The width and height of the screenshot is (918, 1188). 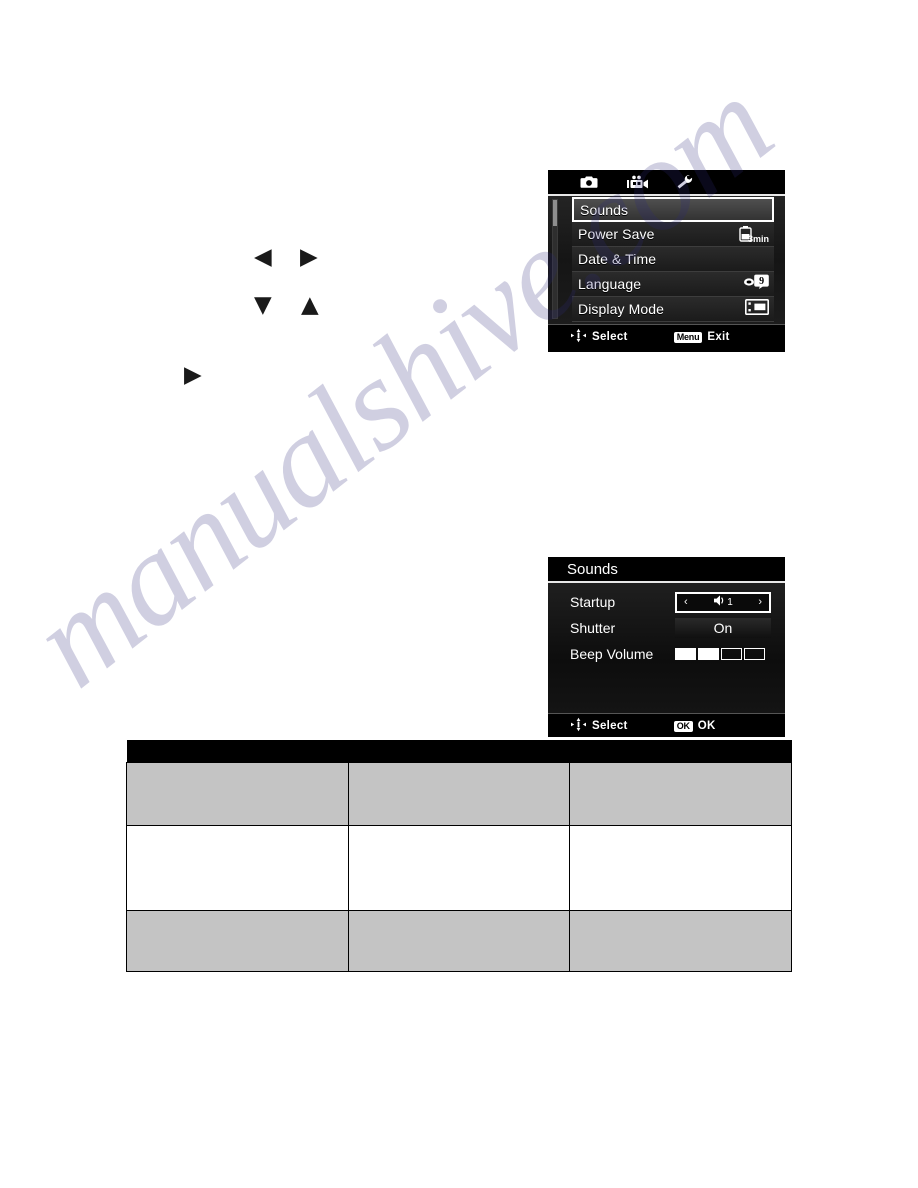 What do you see at coordinates (666, 336) in the screenshot?
I see `setup-menu-statusbar: Select Menu Exit` at bounding box center [666, 336].